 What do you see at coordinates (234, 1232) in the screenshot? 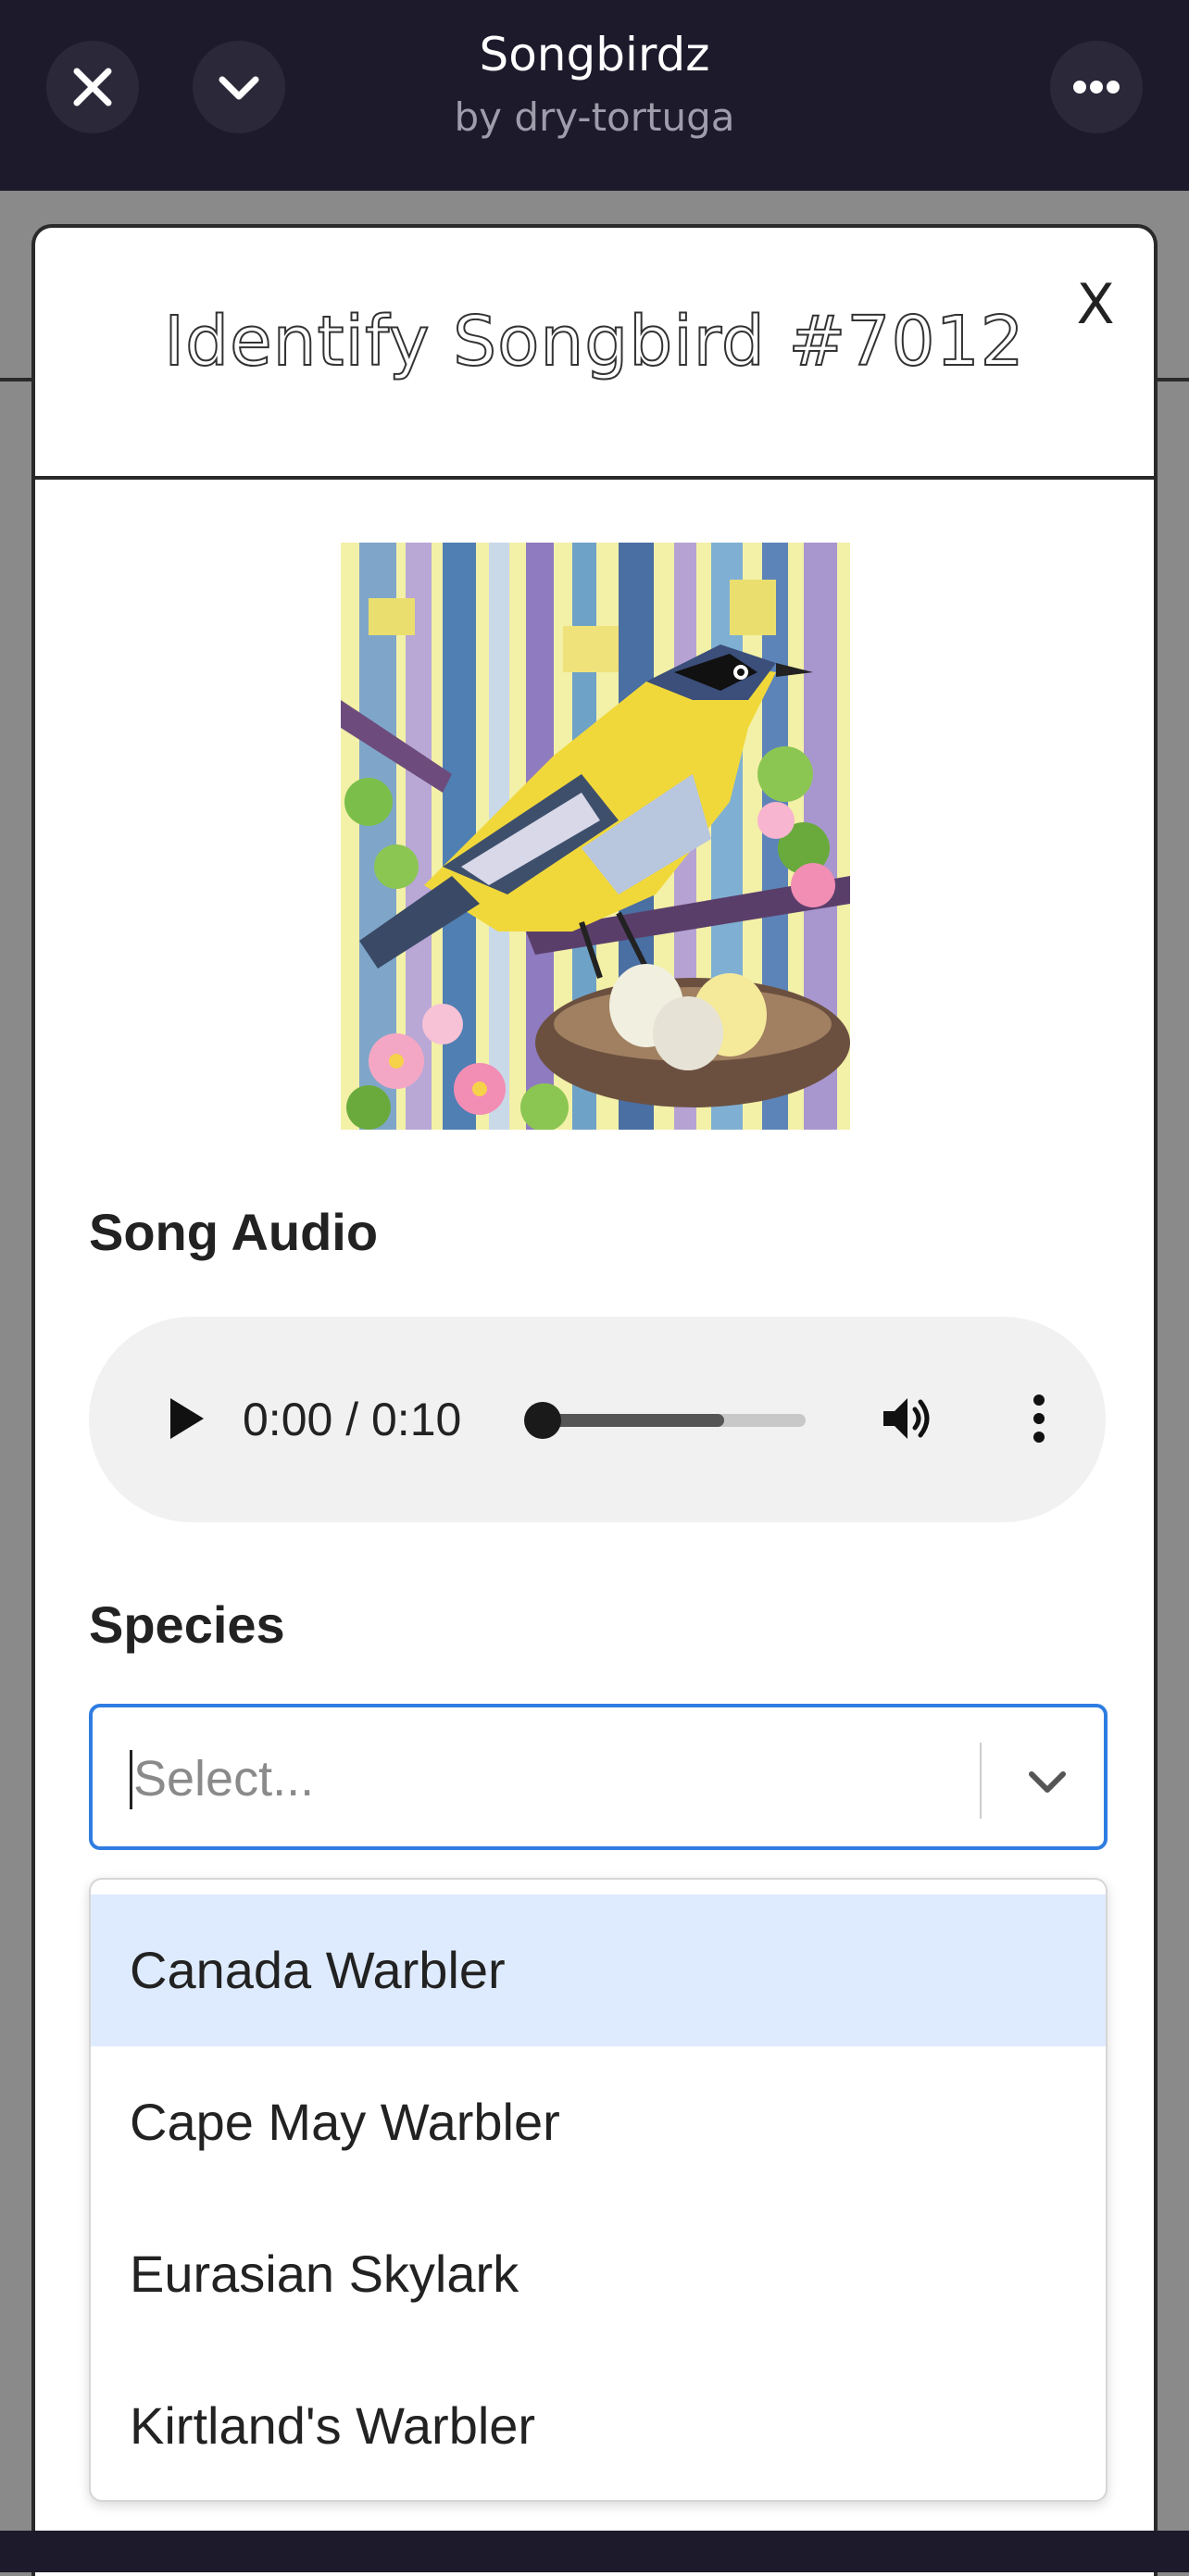
I see `song-audio-label: Song Audio` at bounding box center [234, 1232].